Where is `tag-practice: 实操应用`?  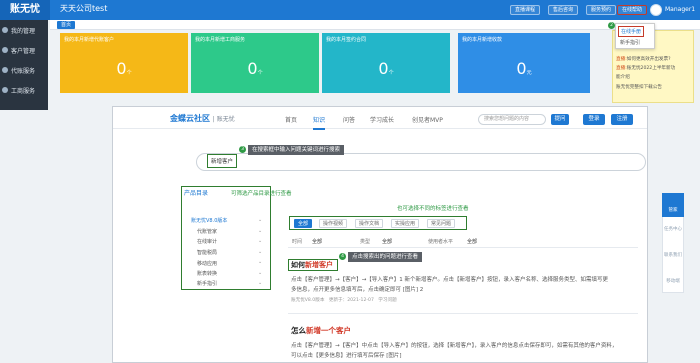 tag-practice: 实操应用 is located at coordinates (405, 223).